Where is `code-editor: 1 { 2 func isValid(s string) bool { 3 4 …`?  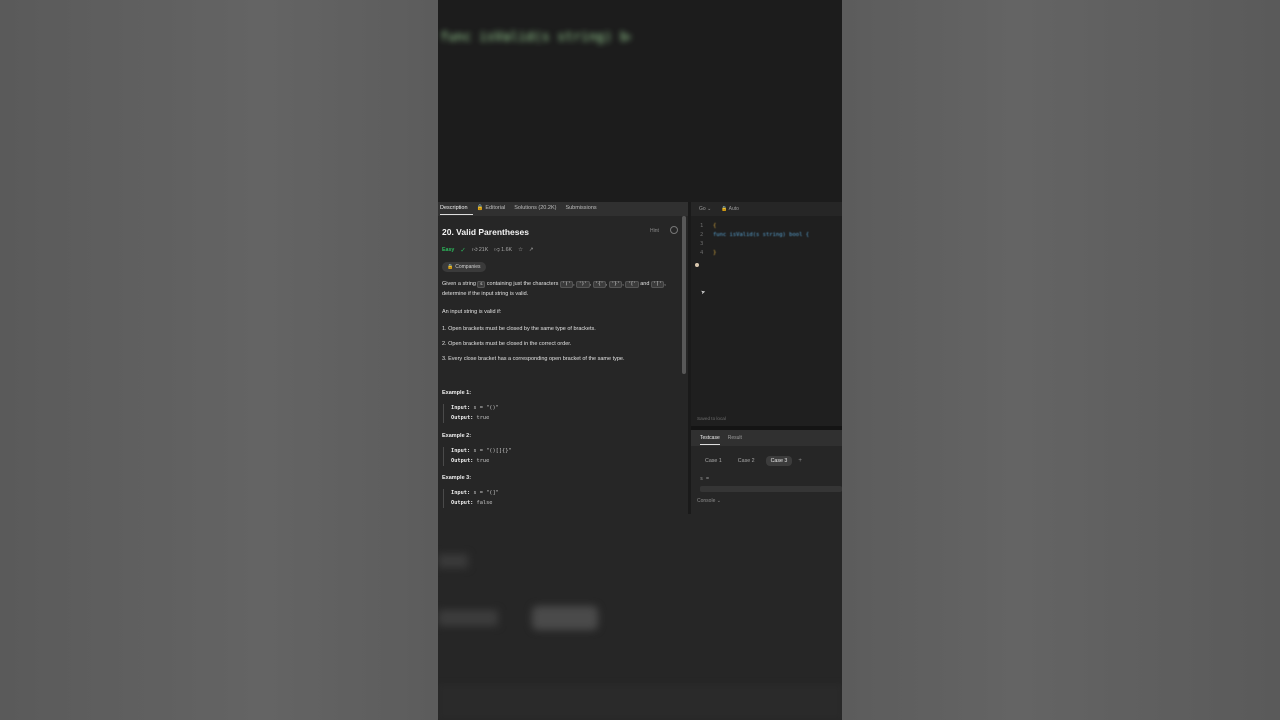 code-editor: 1 { 2 func isValid(s string) bool { 3 4 … is located at coordinates (766, 321).